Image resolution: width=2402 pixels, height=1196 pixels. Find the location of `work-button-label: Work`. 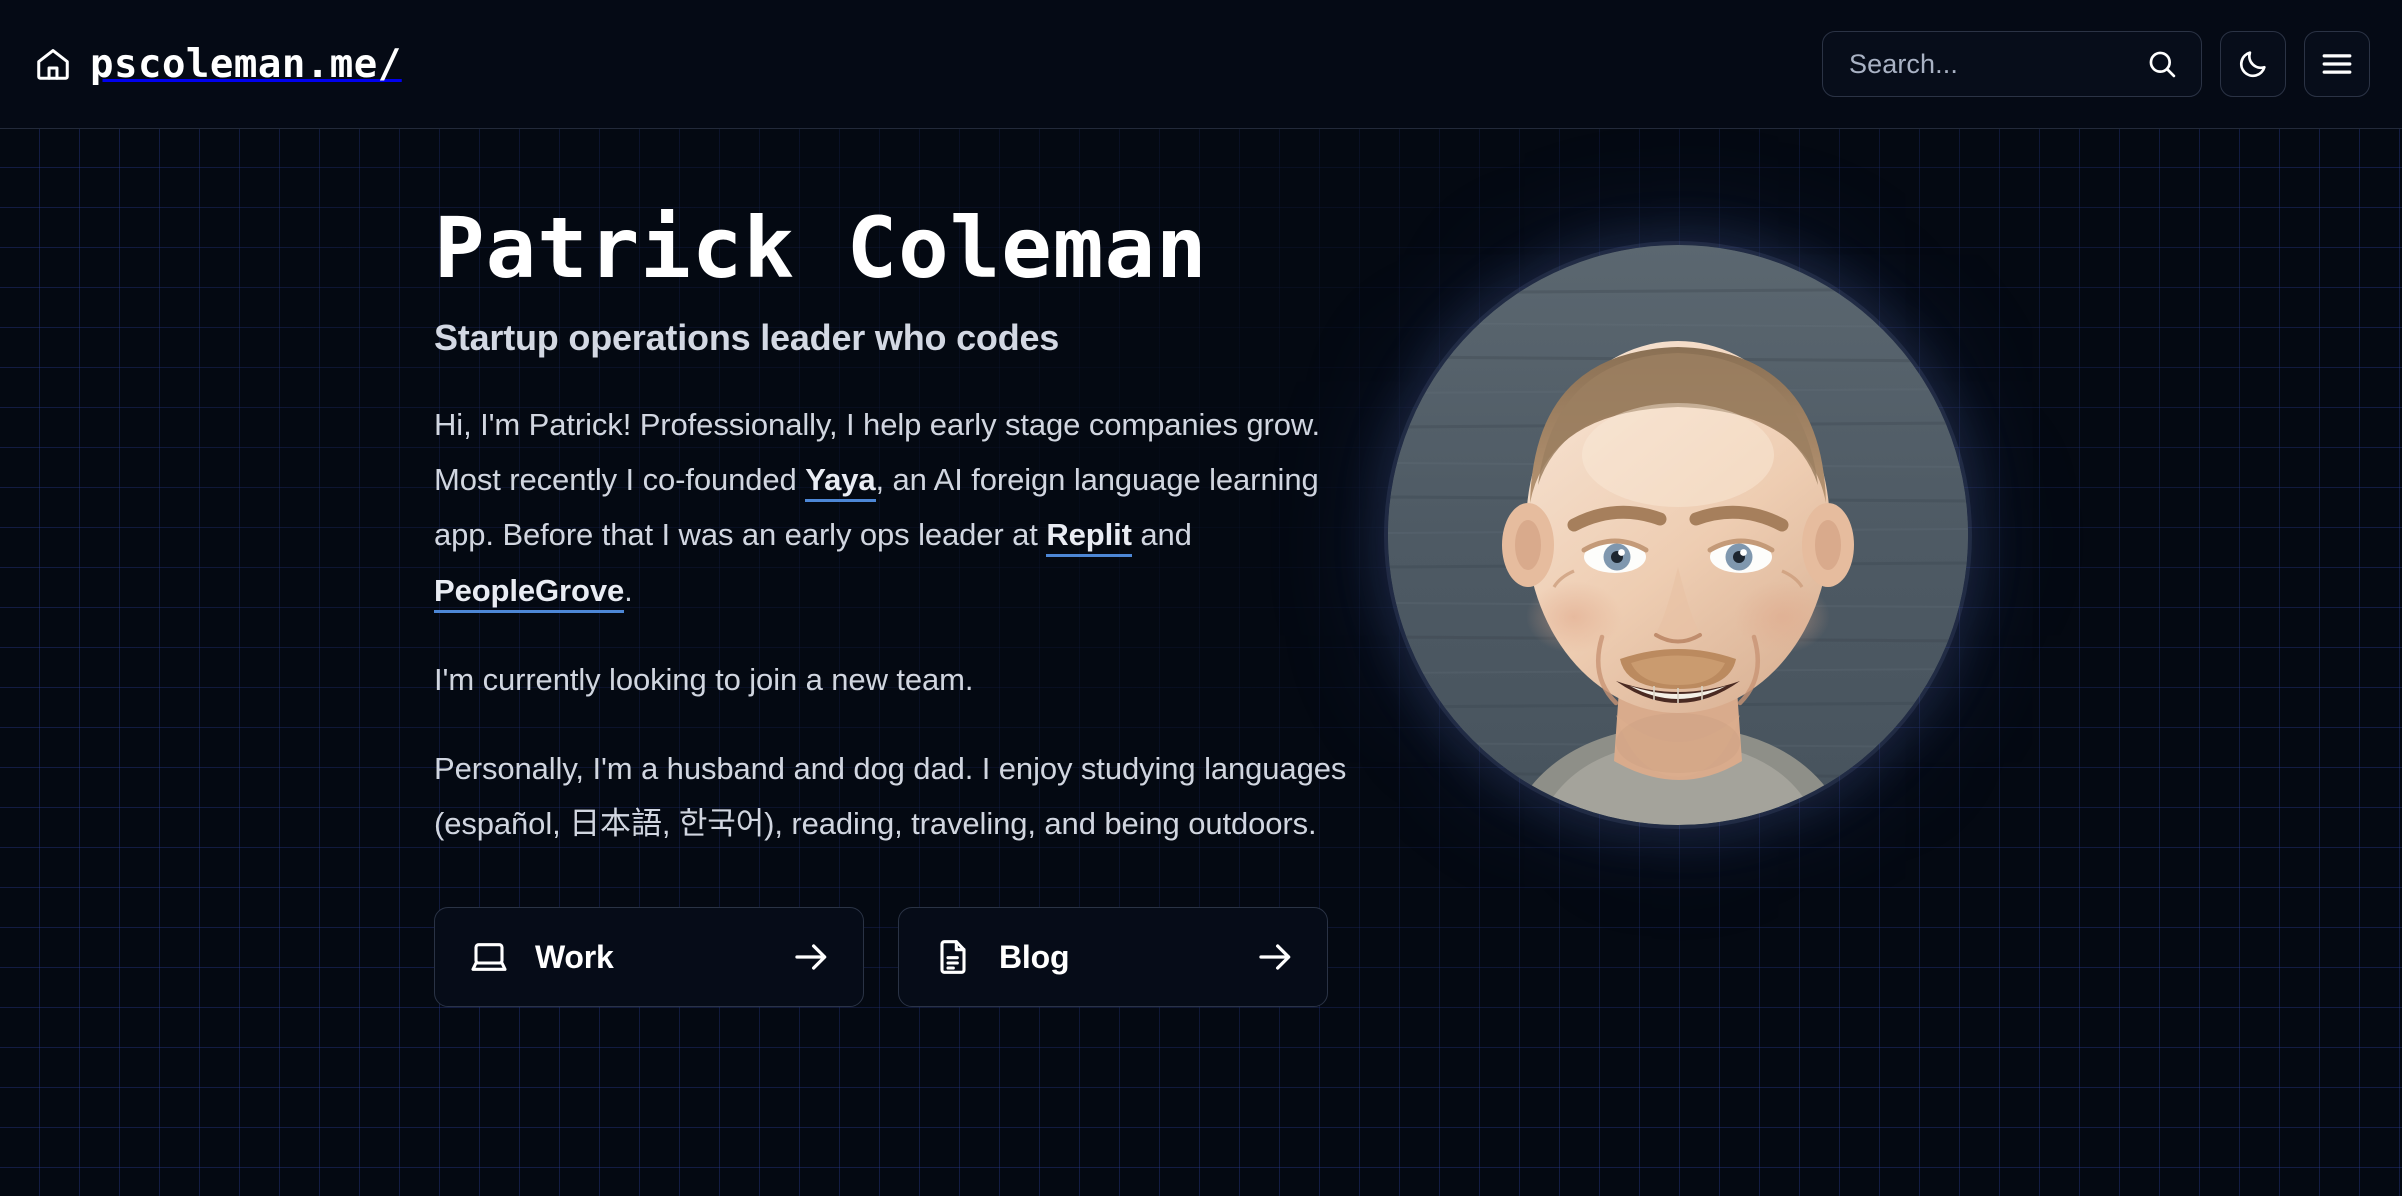

work-button-label: Work is located at coordinates (574, 956).